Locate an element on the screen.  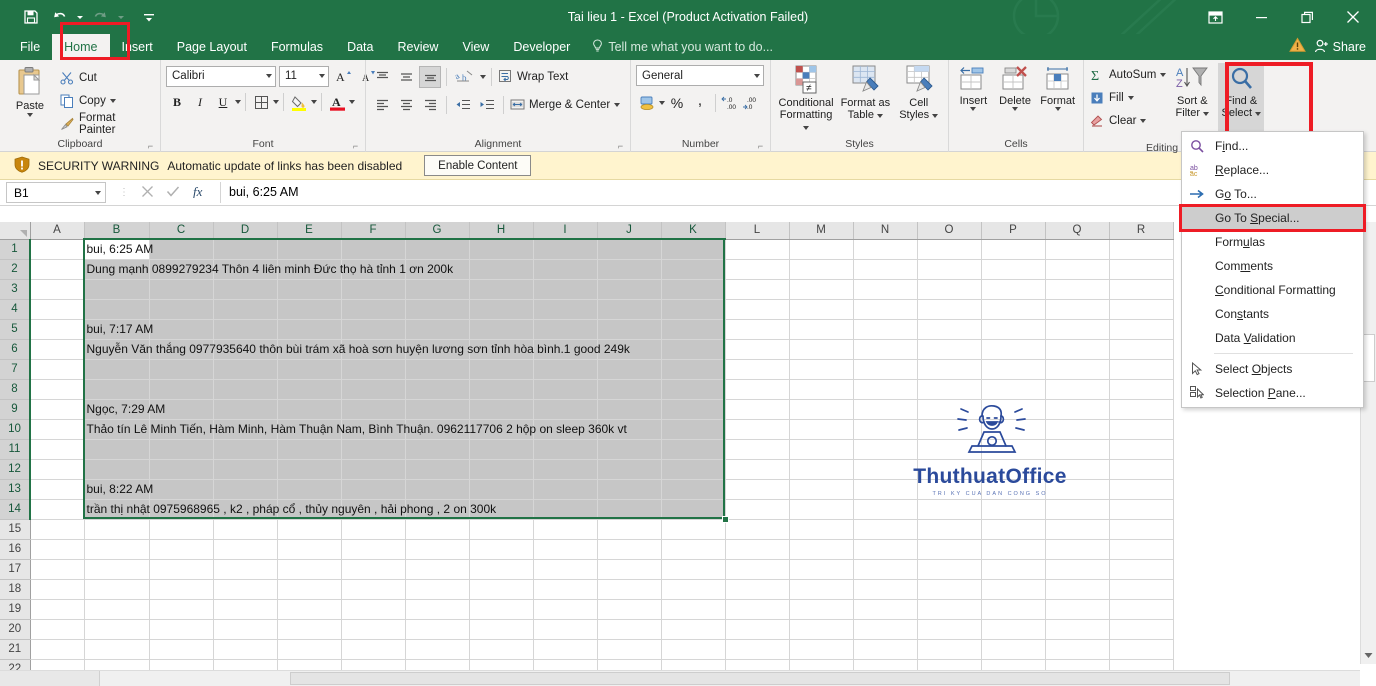
column-header-b: B is located at coordinates (117, 231).